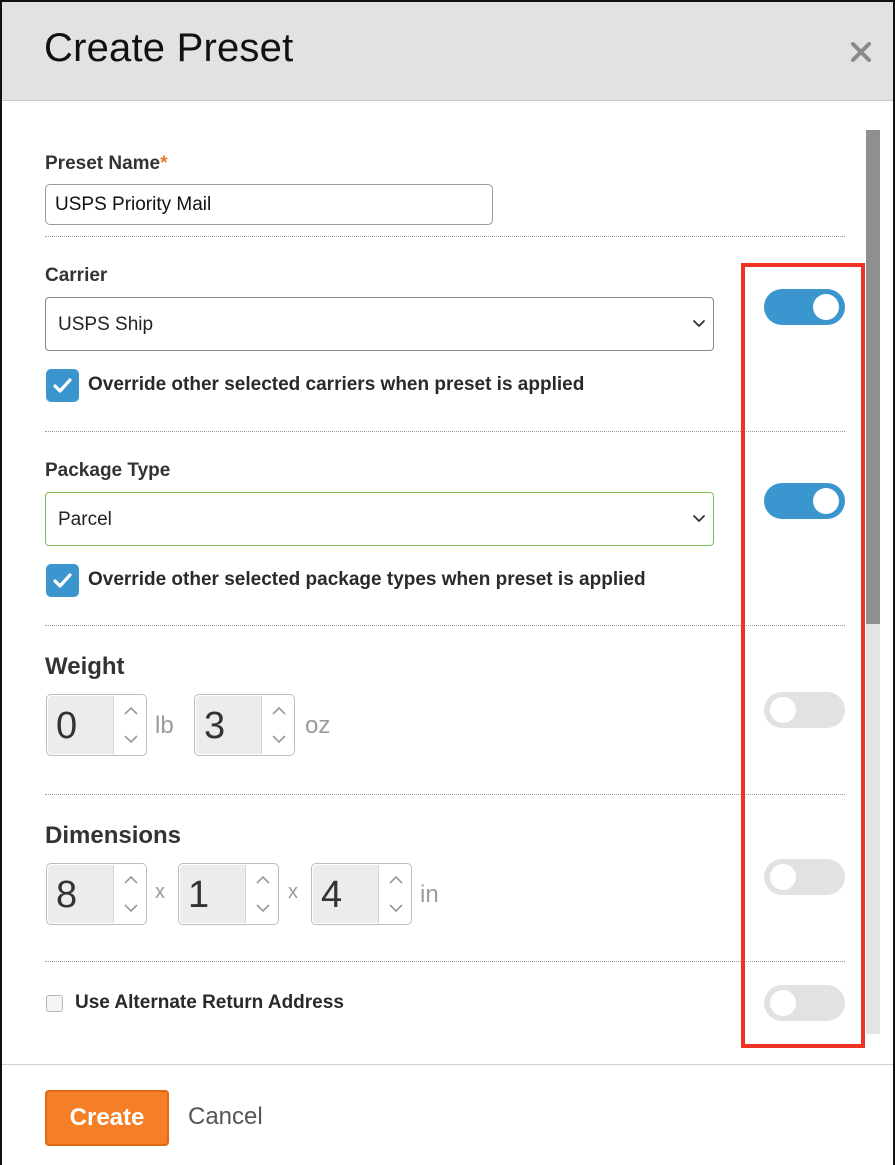 The width and height of the screenshot is (895, 1165). Describe the element at coordinates (106, 324) in the screenshot. I see `carrier-select-value: USPS Ship` at that location.